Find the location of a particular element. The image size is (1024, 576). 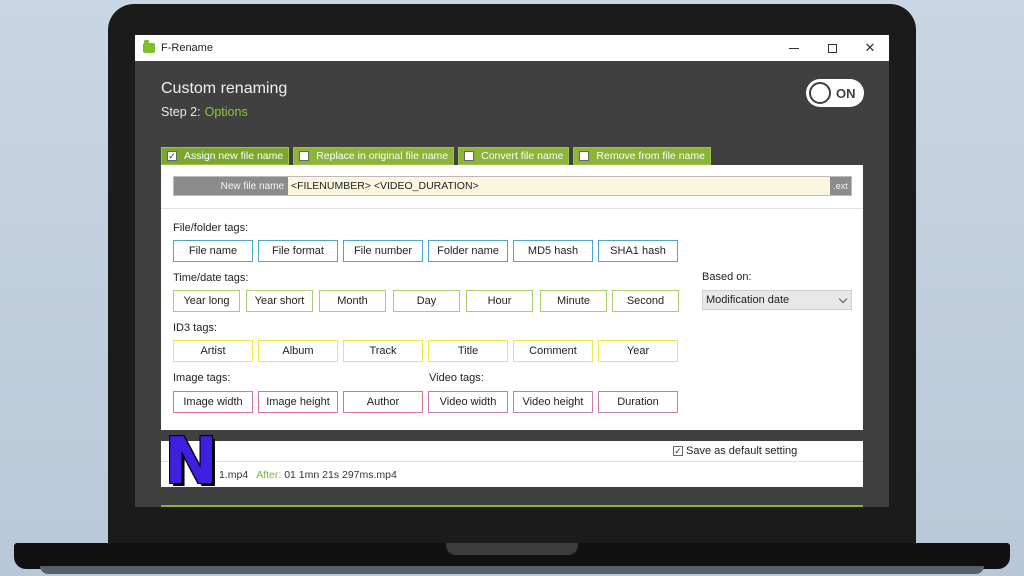

preview-before: 1.mp4 is located at coordinates (234, 475).